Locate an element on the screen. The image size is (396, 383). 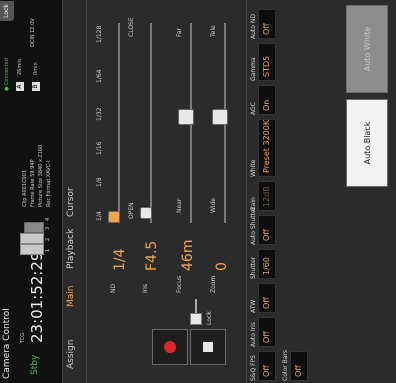
frame-rate: Frame Rate 59.94P is located at coordinates (33, 183).